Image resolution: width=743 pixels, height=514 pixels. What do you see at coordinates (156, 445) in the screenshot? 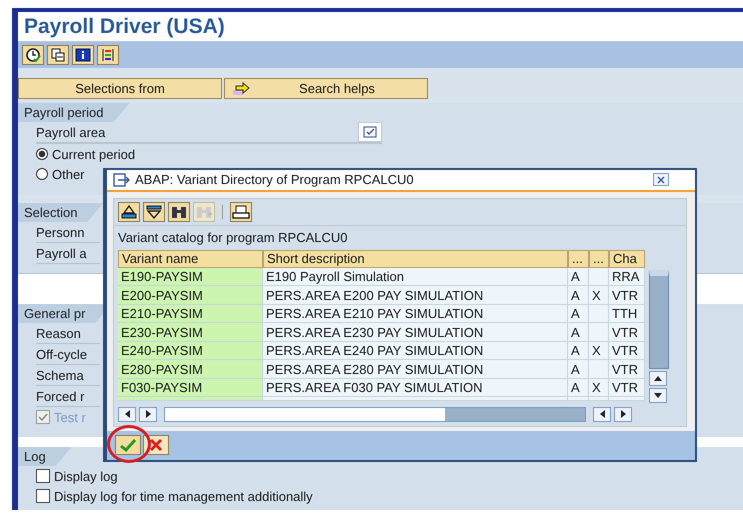
I see `cross-icon` at bounding box center [156, 445].